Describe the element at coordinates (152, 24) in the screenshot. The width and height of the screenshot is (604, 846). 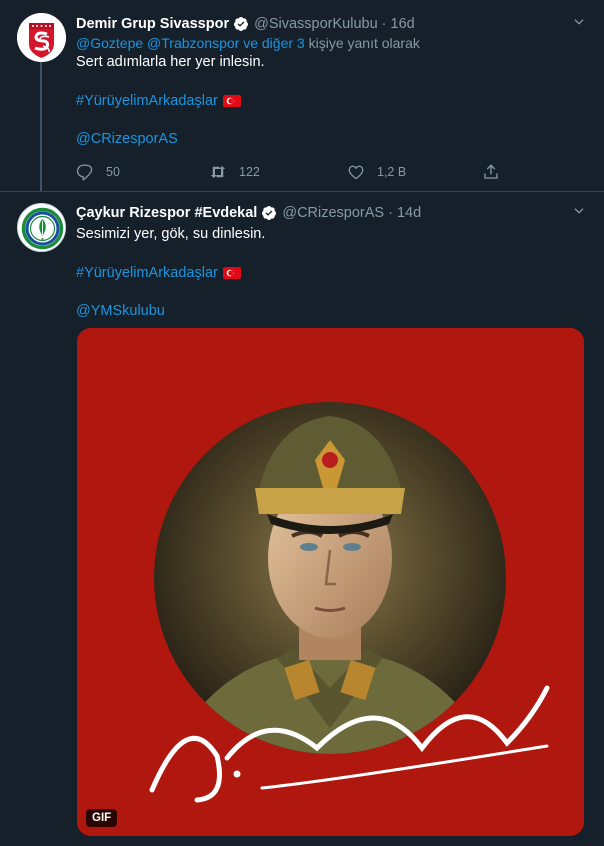
I see `author-name: Demir Grup Sivasspor` at that location.